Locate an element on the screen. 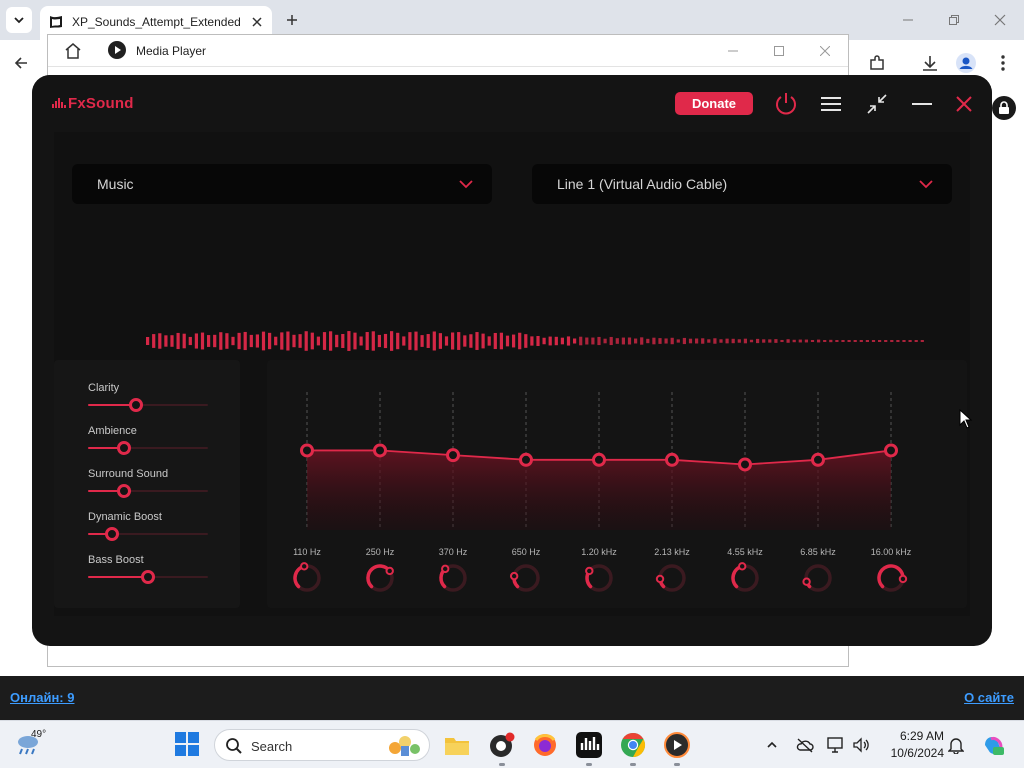 This screenshot has height=768, width=1024. close-window-button is located at coordinates (1000, 20).